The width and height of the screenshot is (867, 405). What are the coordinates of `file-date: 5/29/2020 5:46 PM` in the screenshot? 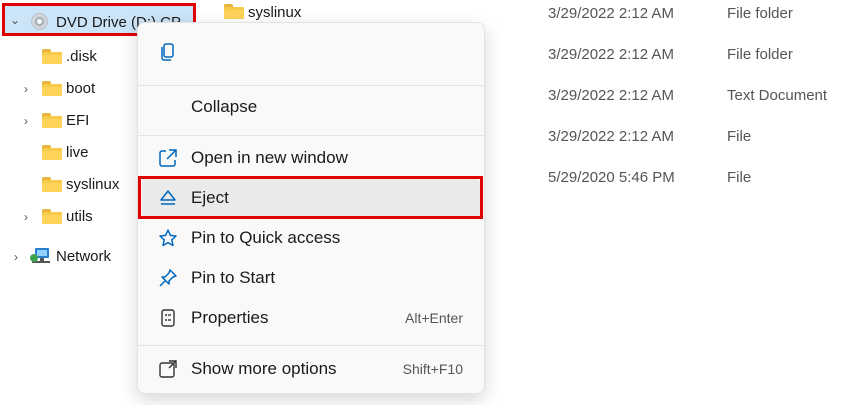 It's located at (611, 177).